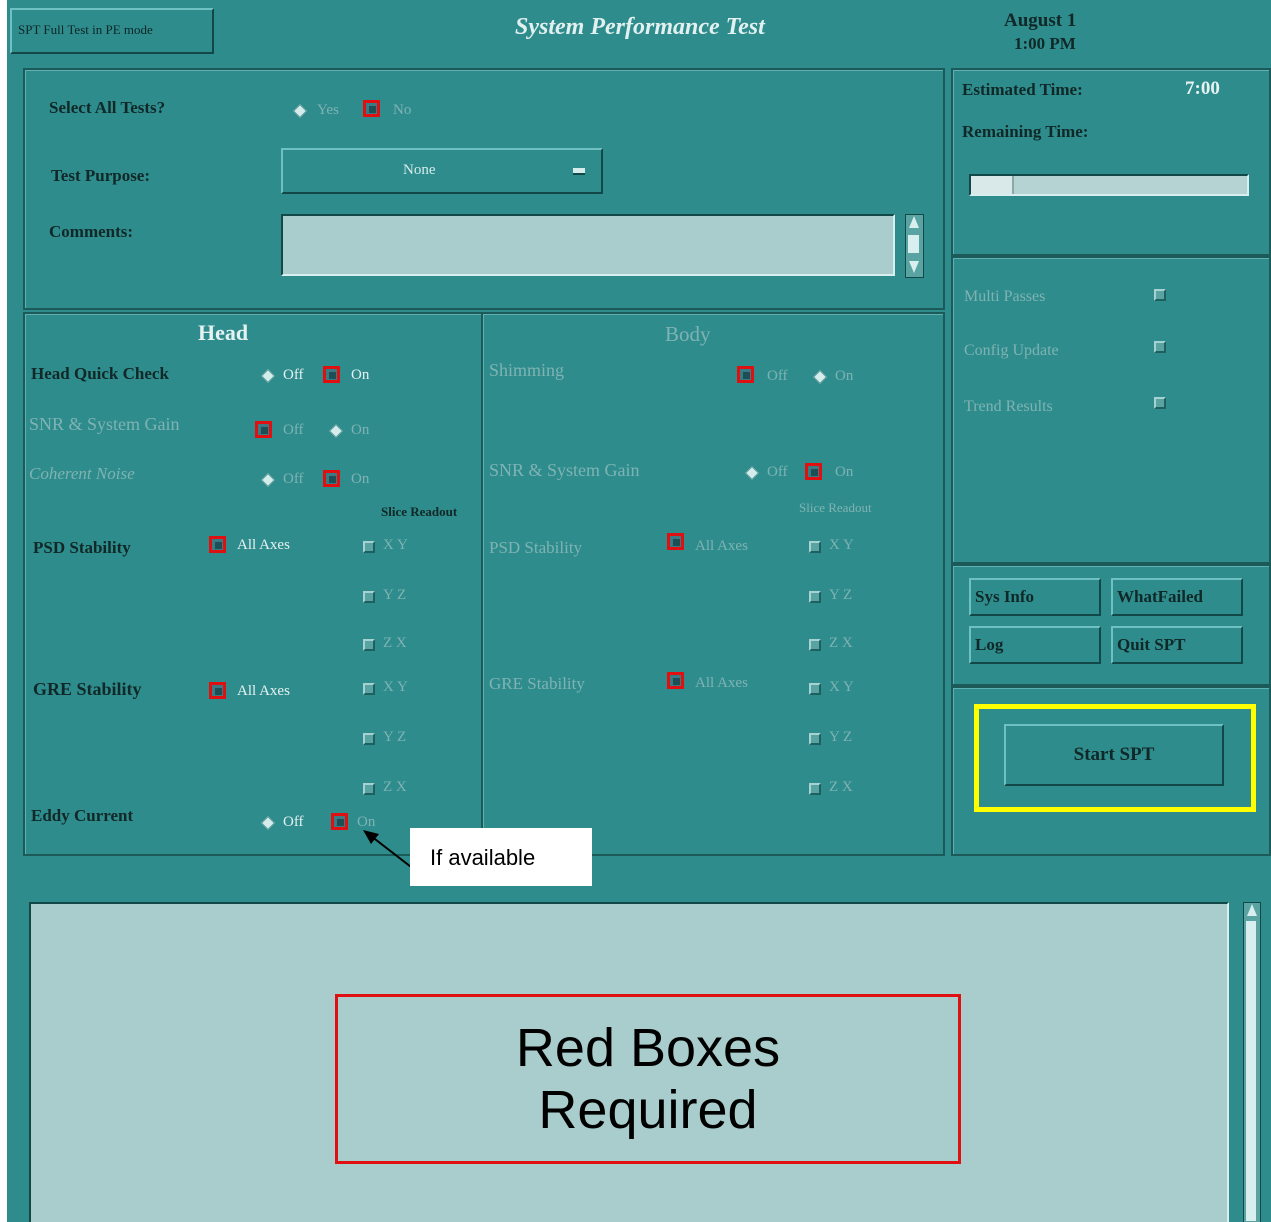 The width and height of the screenshot is (1271, 1222). What do you see at coordinates (293, 479) in the screenshot?
I see `head-coherent-noise-off-label: Off` at bounding box center [293, 479].